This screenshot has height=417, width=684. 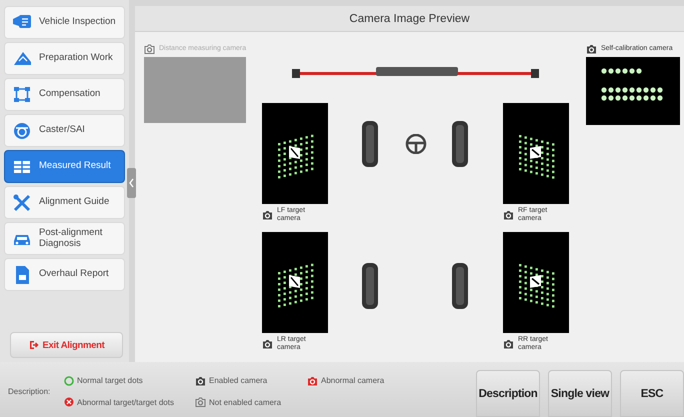 What do you see at coordinates (409, 19) in the screenshot?
I see `panel-title: Camera Image Preview` at bounding box center [409, 19].